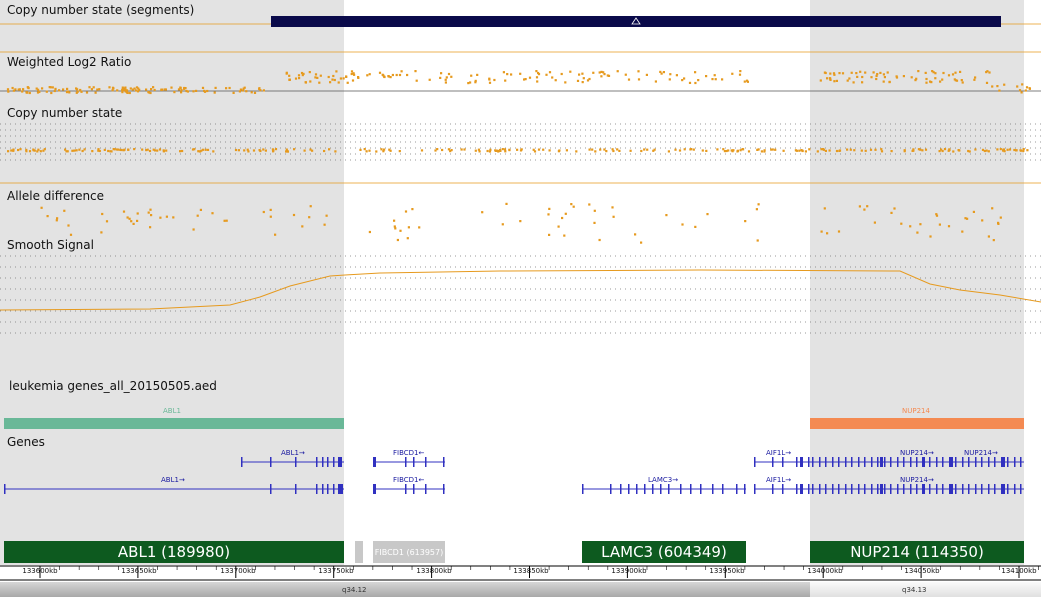 This screenshot has height=599, width=1041. What do you see at coordinates (917, 423) in the screenshot?
I see `aed-feature-nup214` at bounding box center [917, 423].